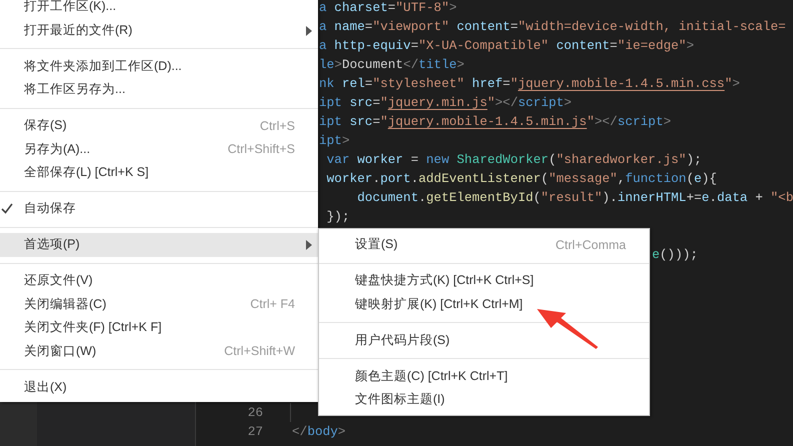  Describe the element at coordinates (675, 254) in the screenshot. I see `code-line: e()));` at that location.